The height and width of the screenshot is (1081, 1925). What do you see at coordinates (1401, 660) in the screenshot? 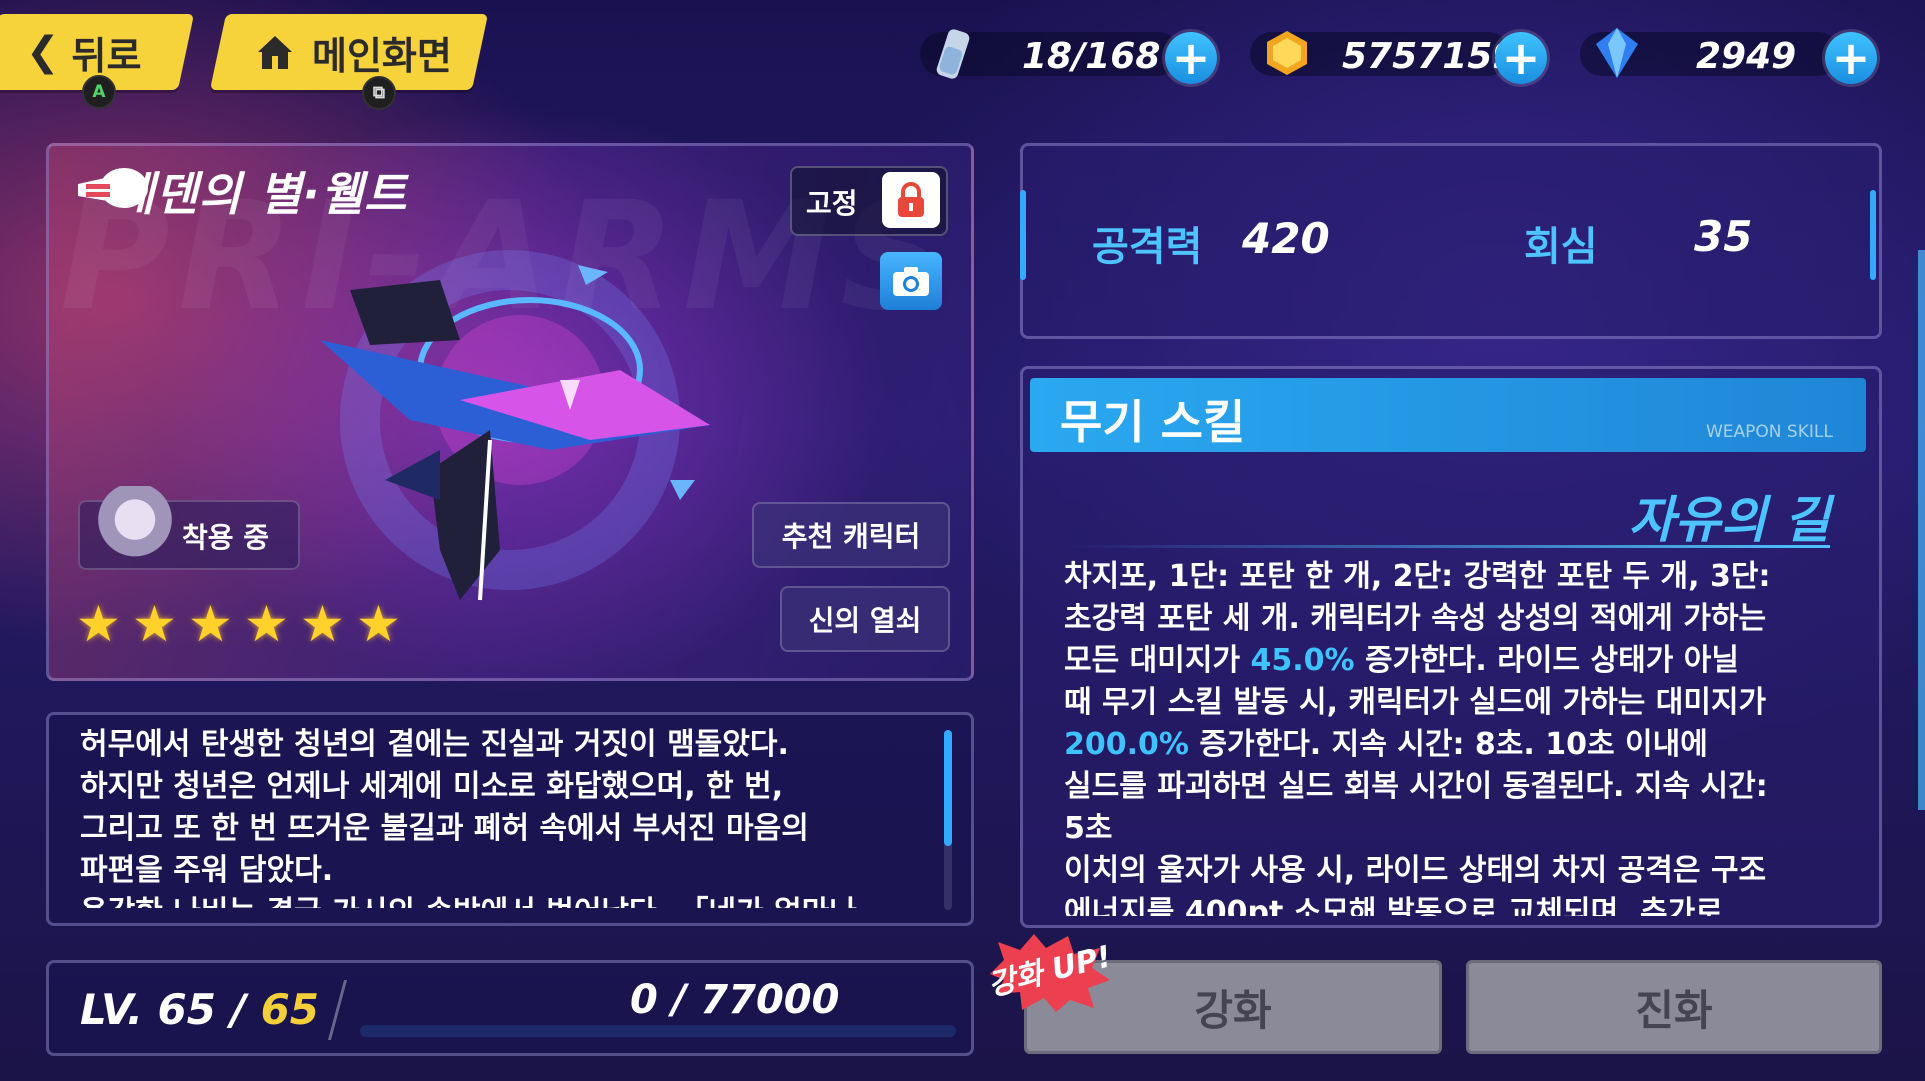
I see `skill-line: 모든 대미지가 45.0% 증가한다. 라이드 상태가 아닐` at bounding box center [1401, 660].